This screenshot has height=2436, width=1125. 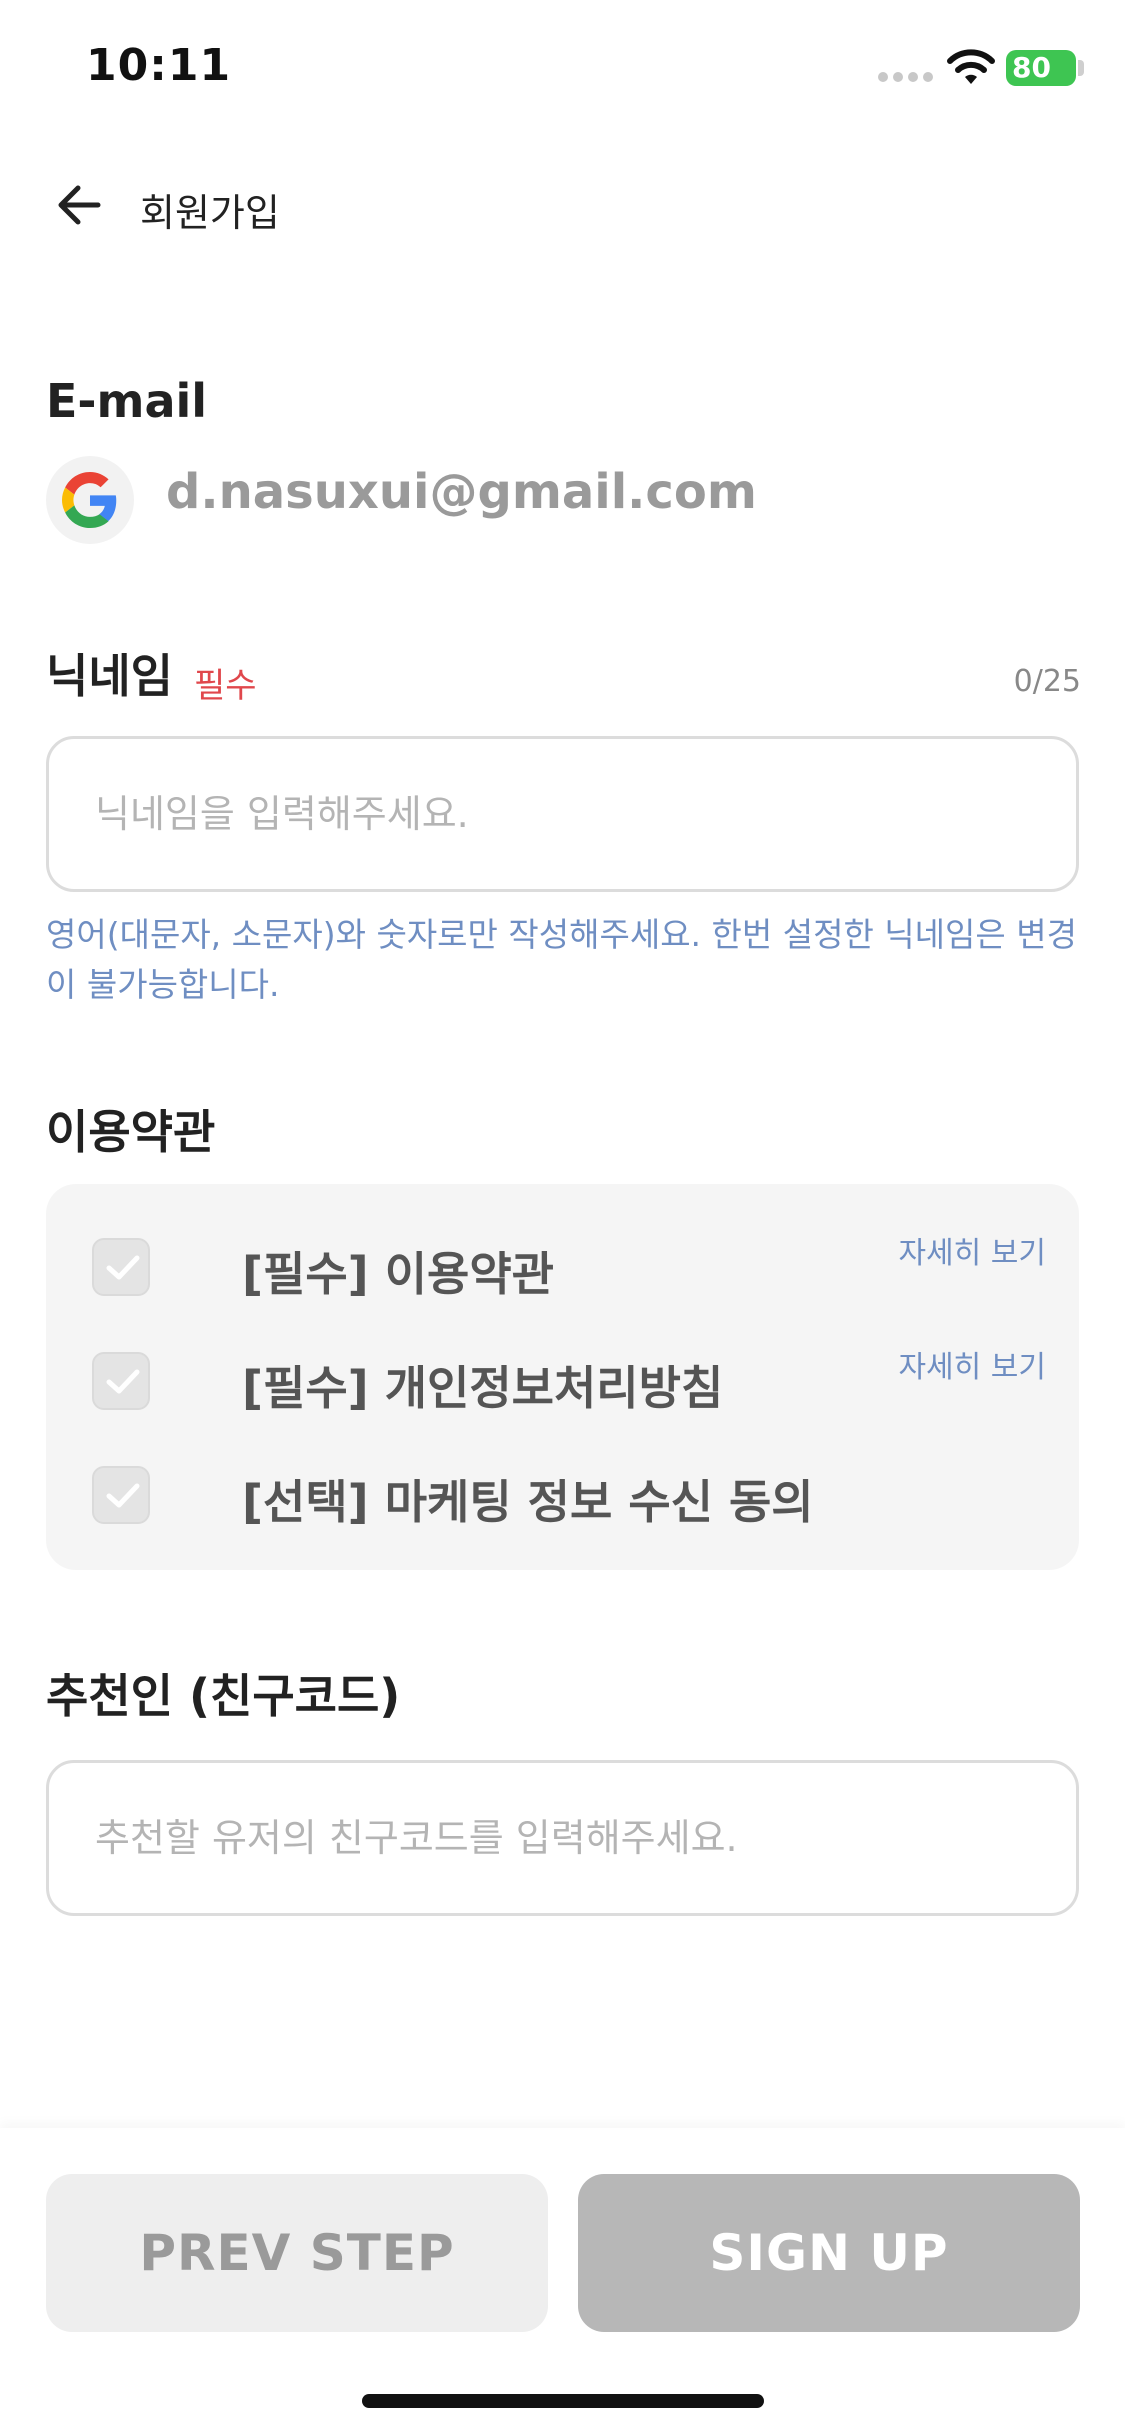 I want to click on terms-label: 이용약관, so click(x=131, y=1132).